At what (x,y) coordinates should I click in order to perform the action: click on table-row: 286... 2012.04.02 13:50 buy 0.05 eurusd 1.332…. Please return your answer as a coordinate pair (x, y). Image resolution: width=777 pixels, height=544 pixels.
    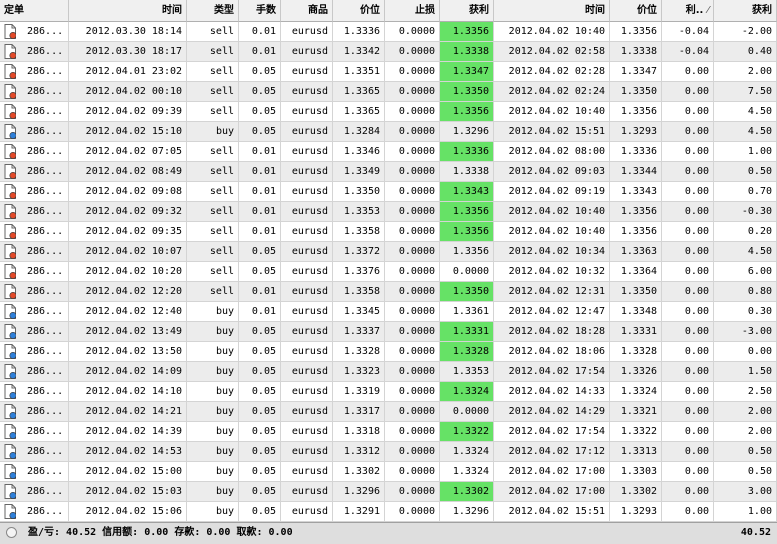
    Looking at the image, I should click on (388, 352).